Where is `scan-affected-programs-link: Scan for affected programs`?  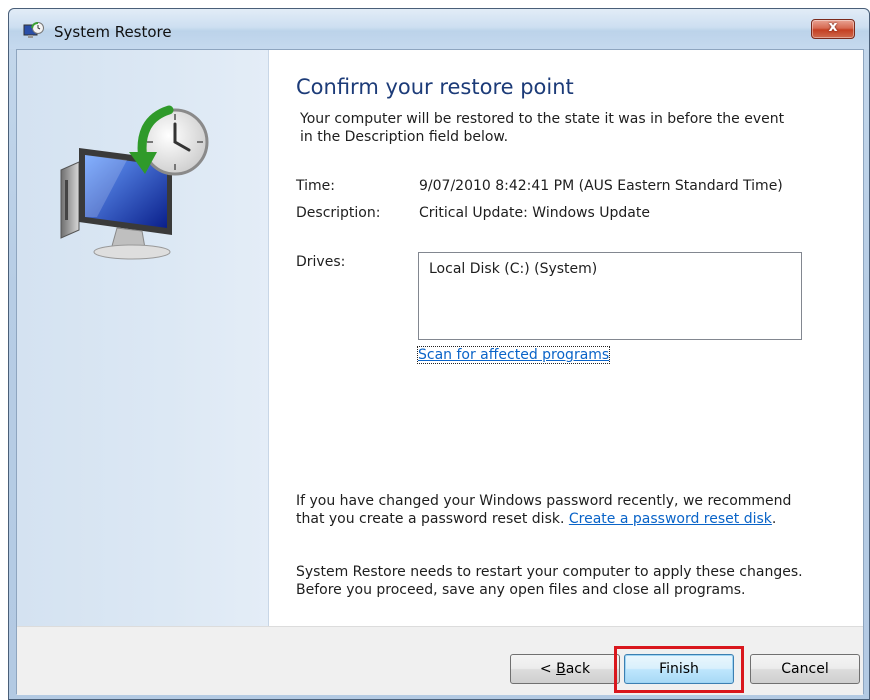
scan-affected-programs-link: Scan for affected programs is located at coordinates (513, 355).